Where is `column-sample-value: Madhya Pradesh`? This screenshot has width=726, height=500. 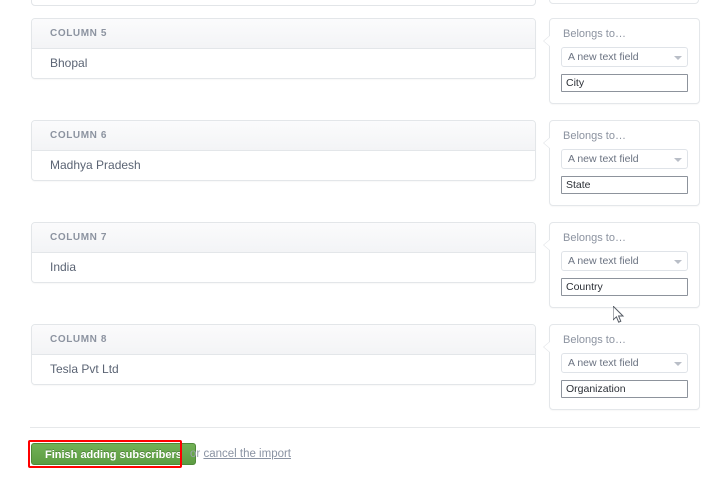
column-sample-value: Madhya Pradesh is located at coordinates (283, 165).